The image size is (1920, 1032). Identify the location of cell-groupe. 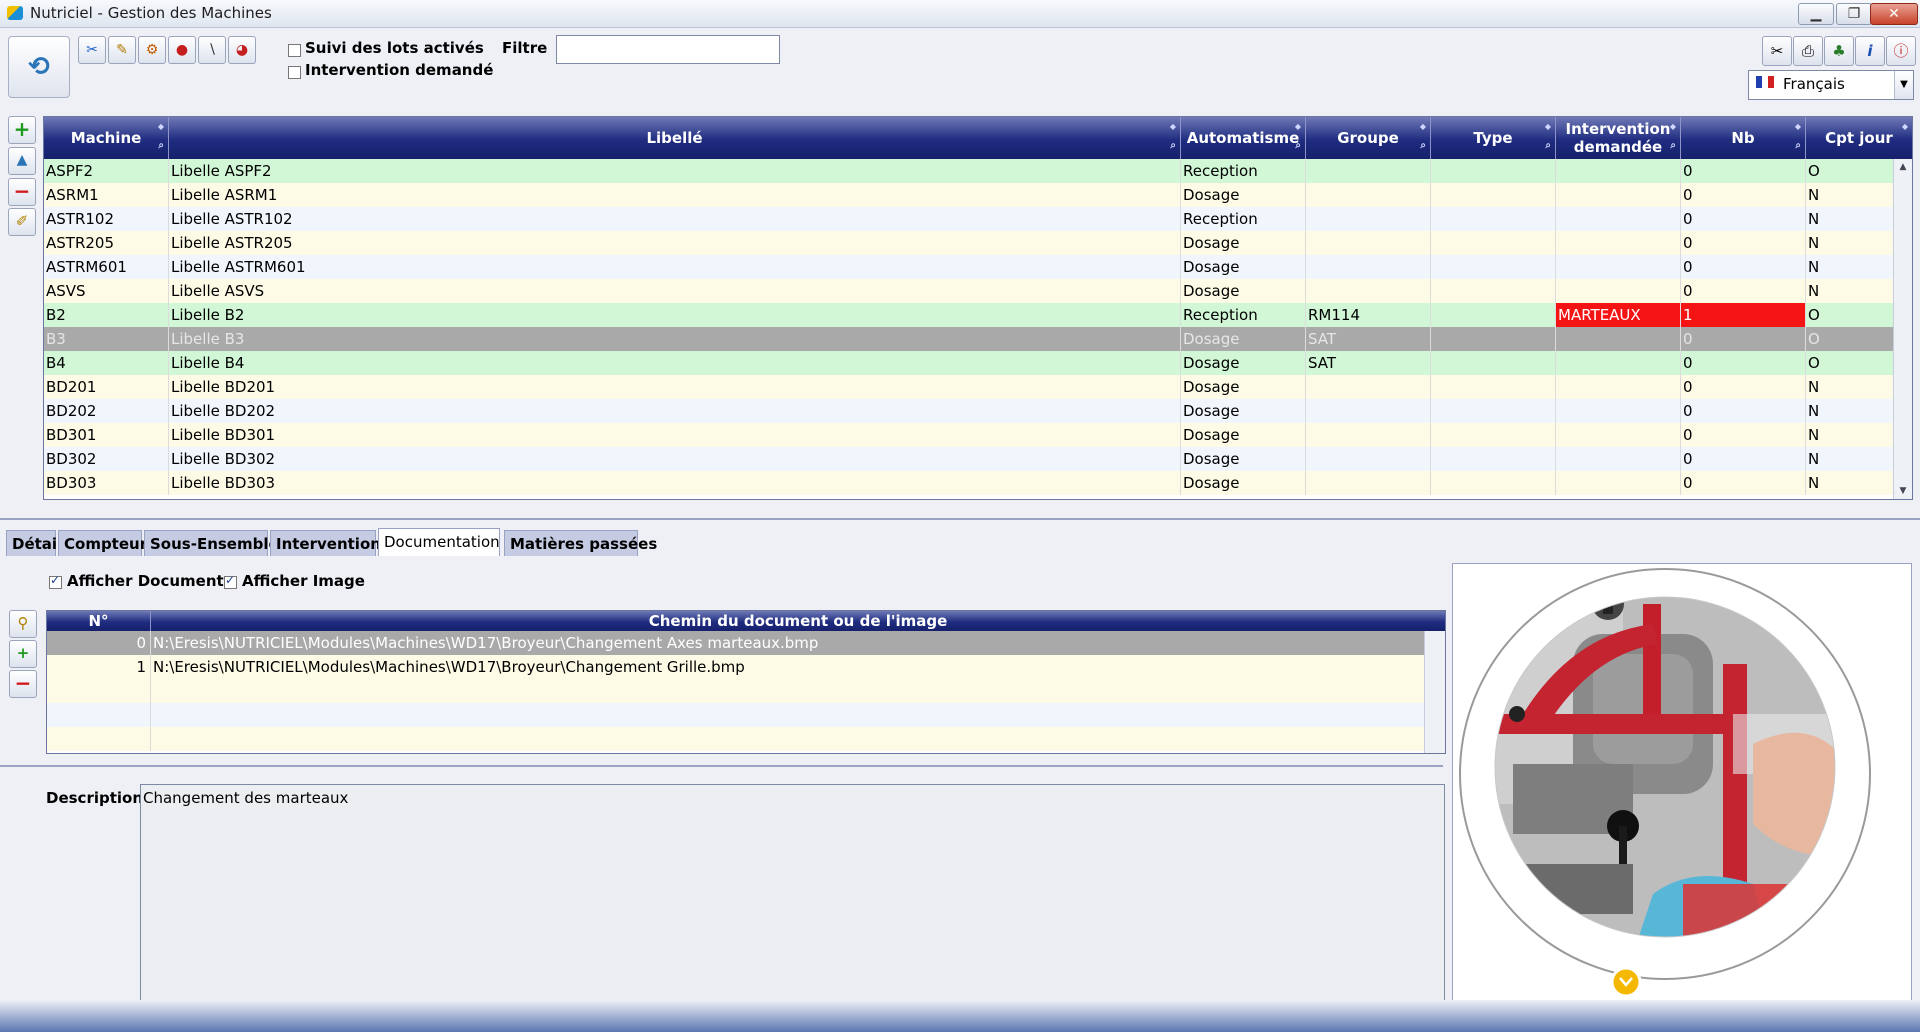
(1368, 219).